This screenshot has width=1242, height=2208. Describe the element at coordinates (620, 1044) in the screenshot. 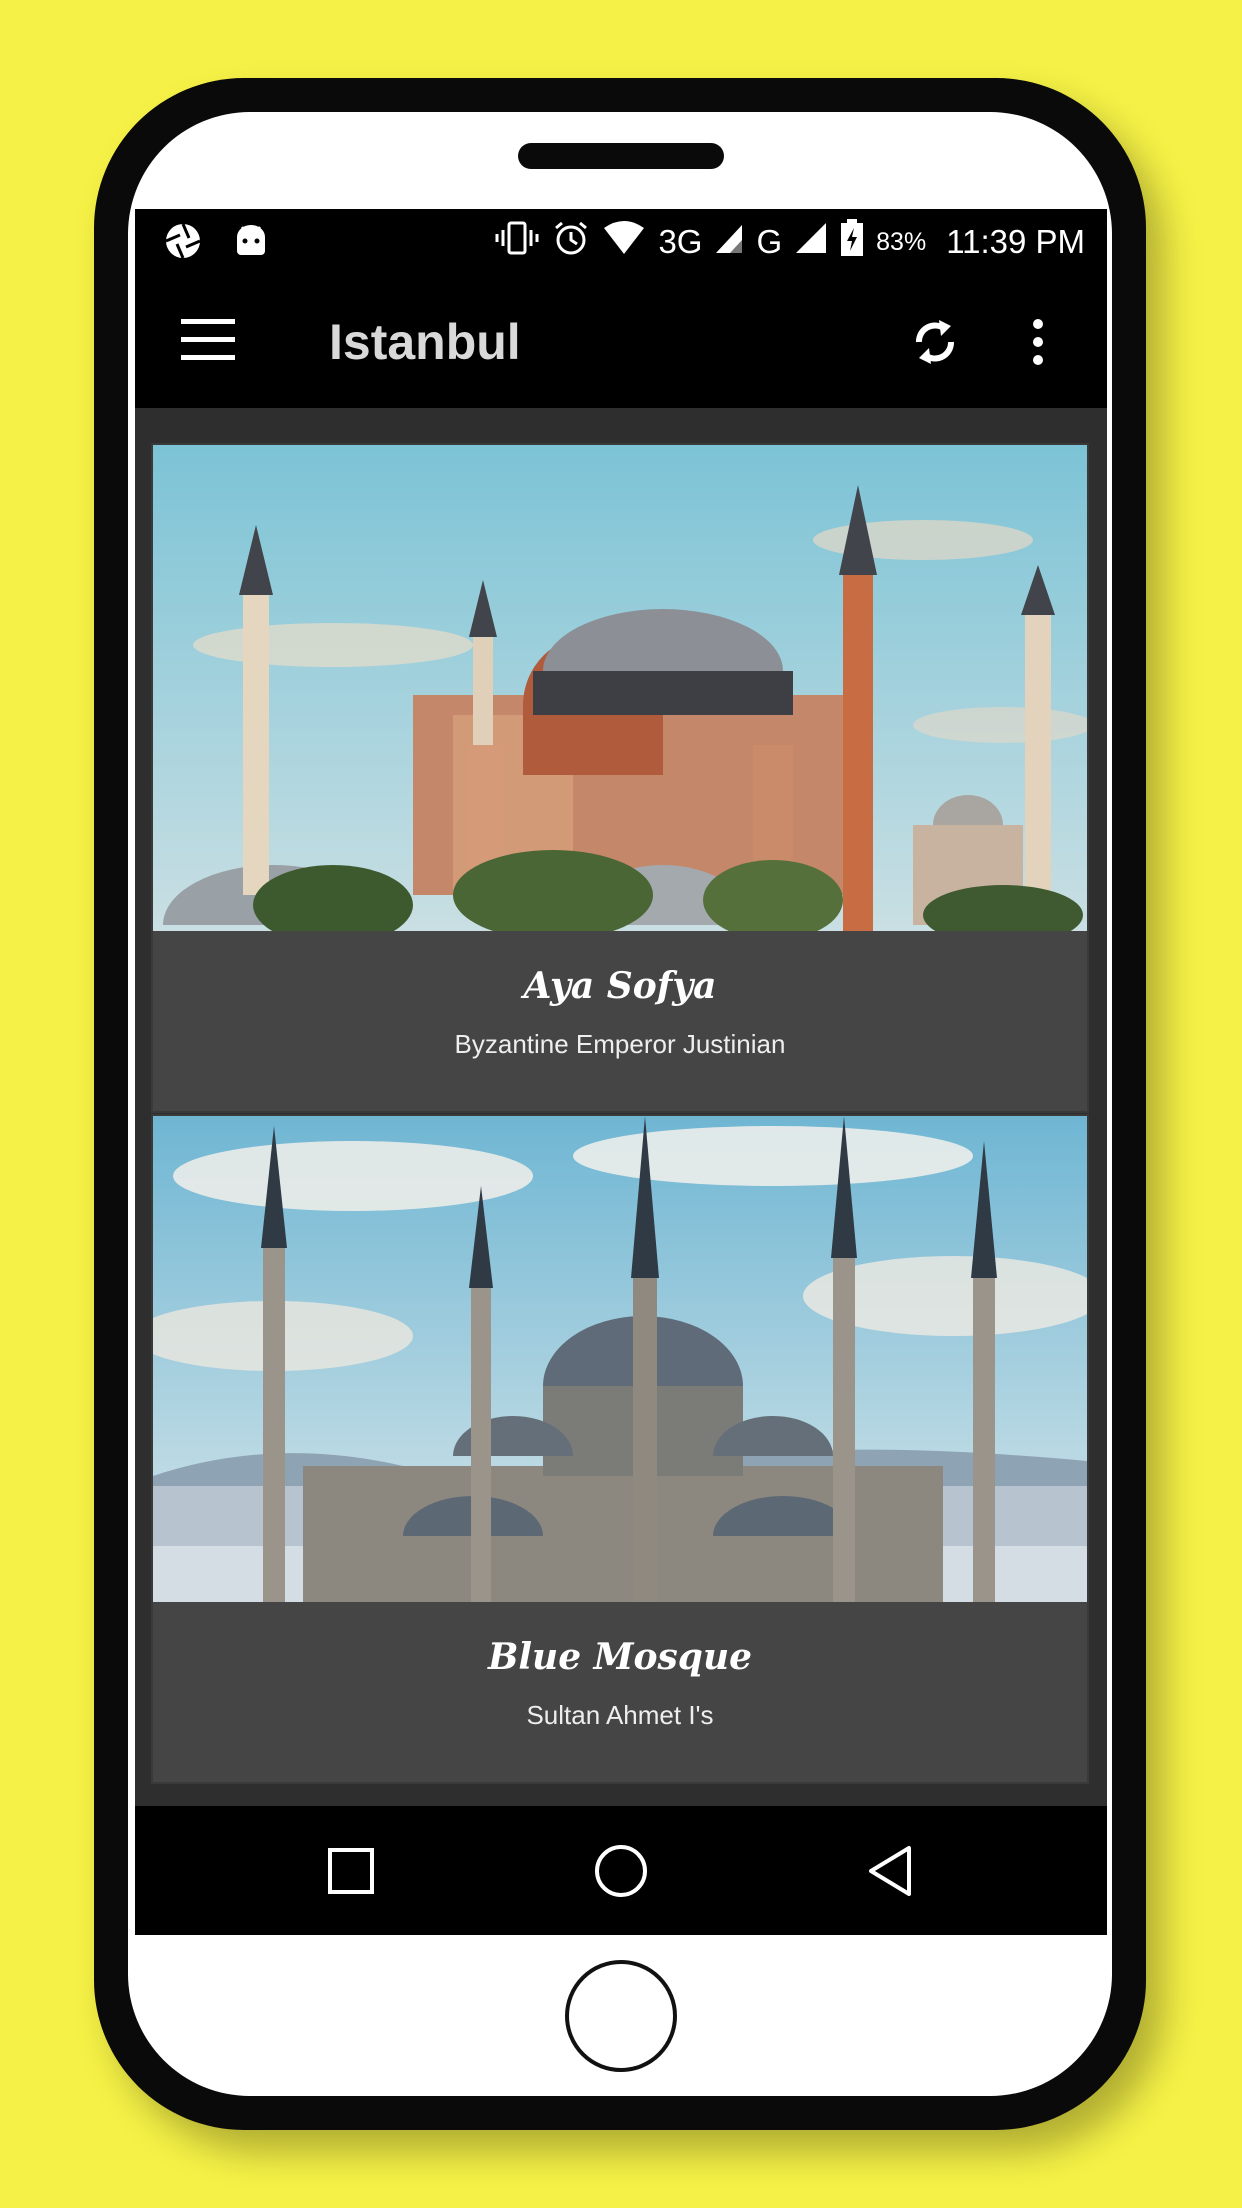

I see `card-subtitle: Byzantine Emperor Justinian` at that location.